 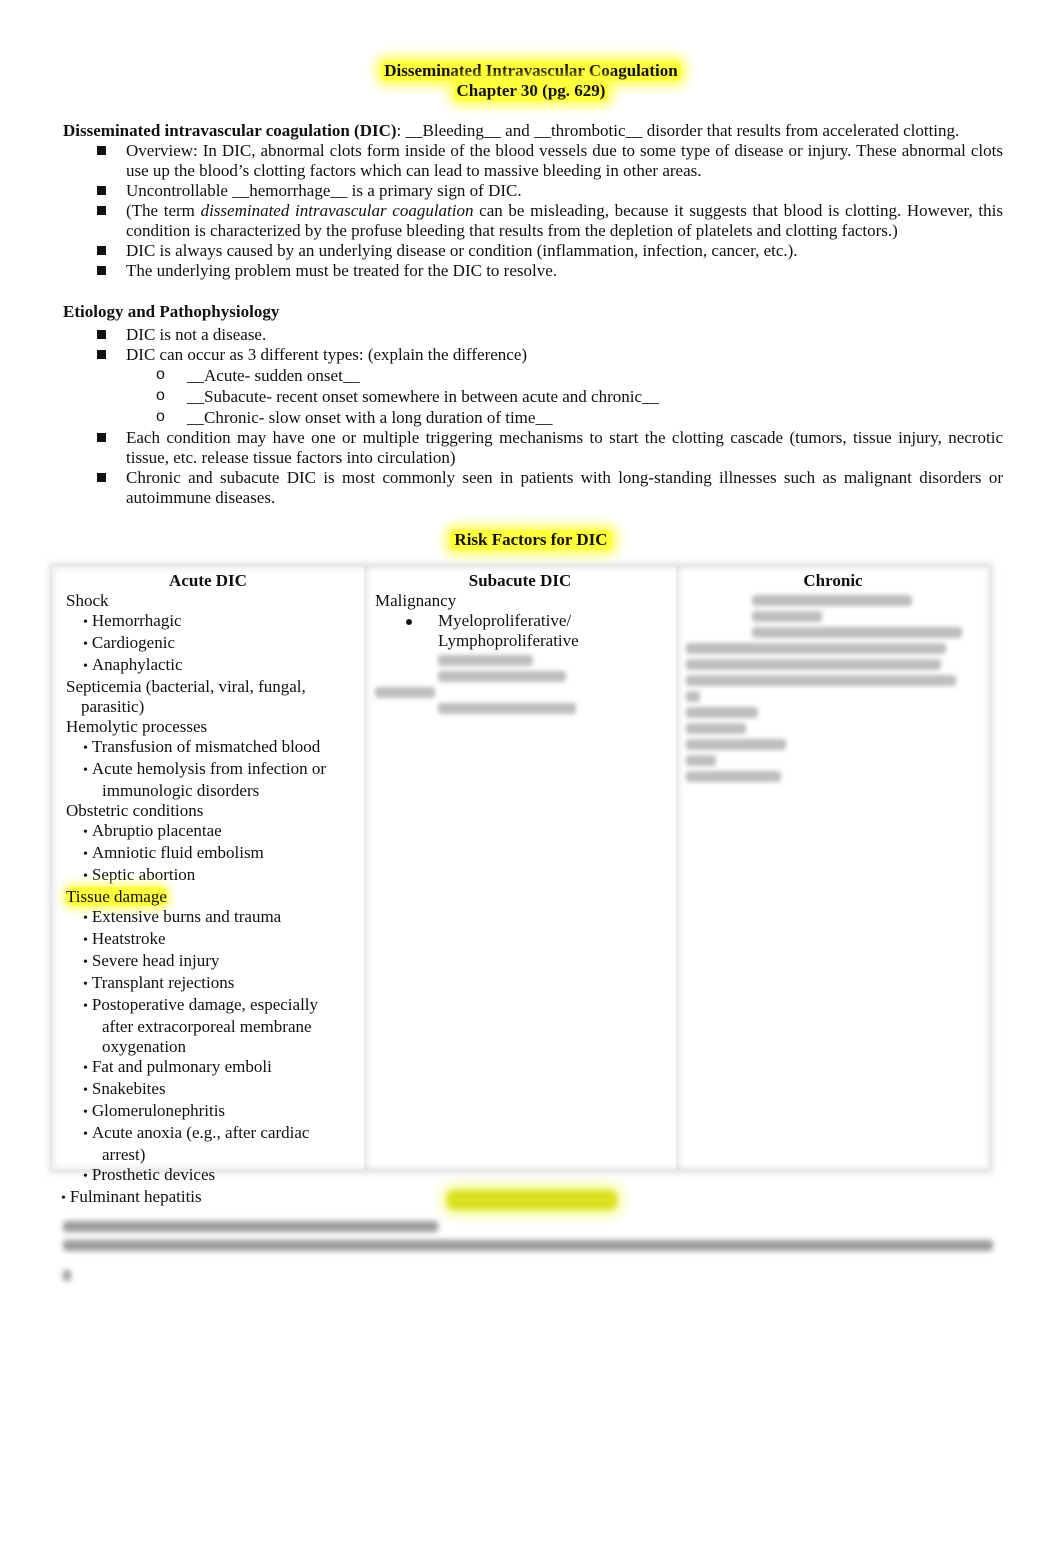 I want to click on list-item: Severe head injury, so click(x=151, y=960).